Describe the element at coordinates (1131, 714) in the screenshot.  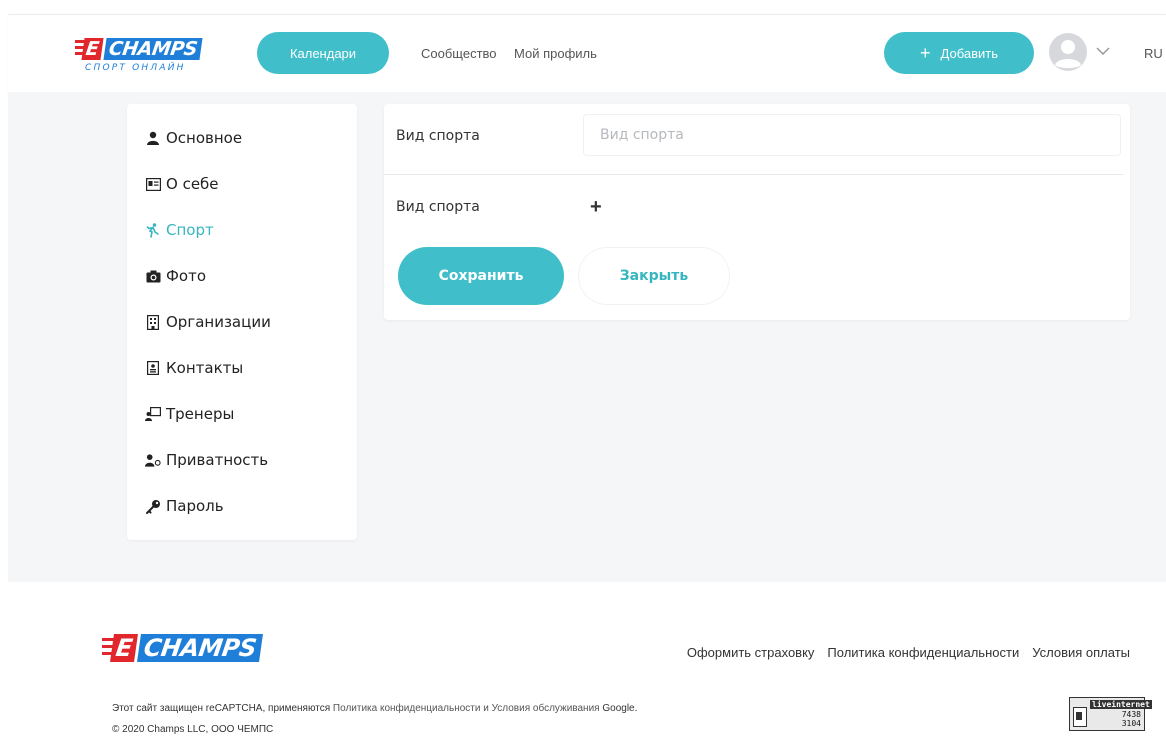
I see `counter-value-1: 7438` at that location.